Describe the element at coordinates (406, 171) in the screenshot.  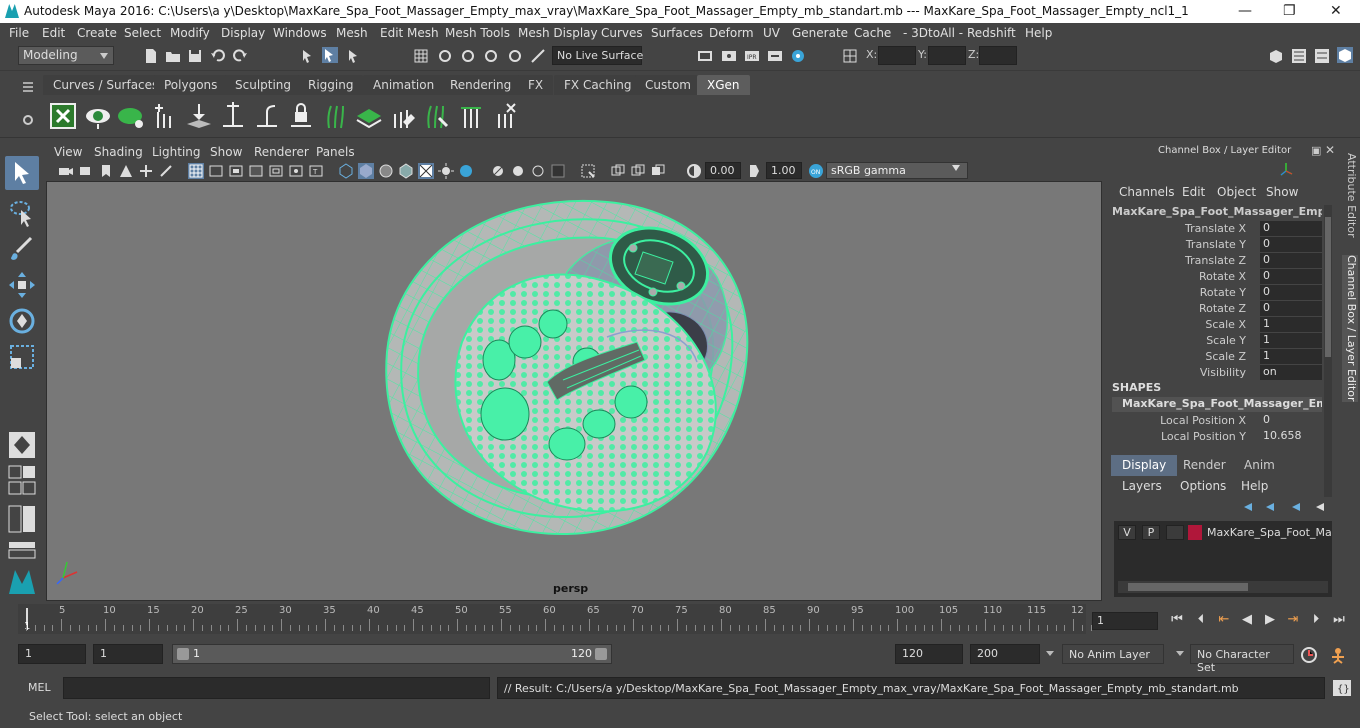
I see `textured-icon` at that location.